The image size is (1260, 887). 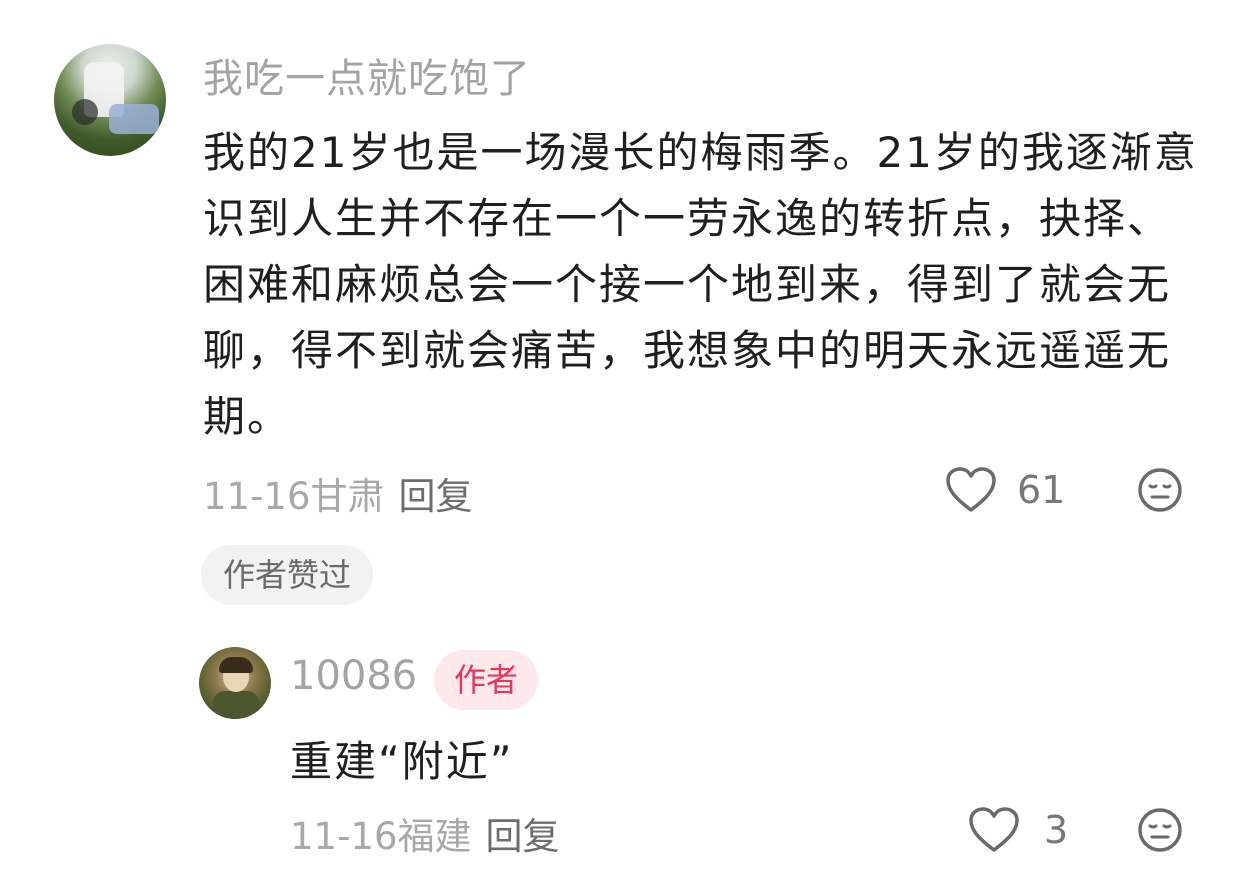 I want to click on reply-like-count: 3, so click(x=1056, y=830).